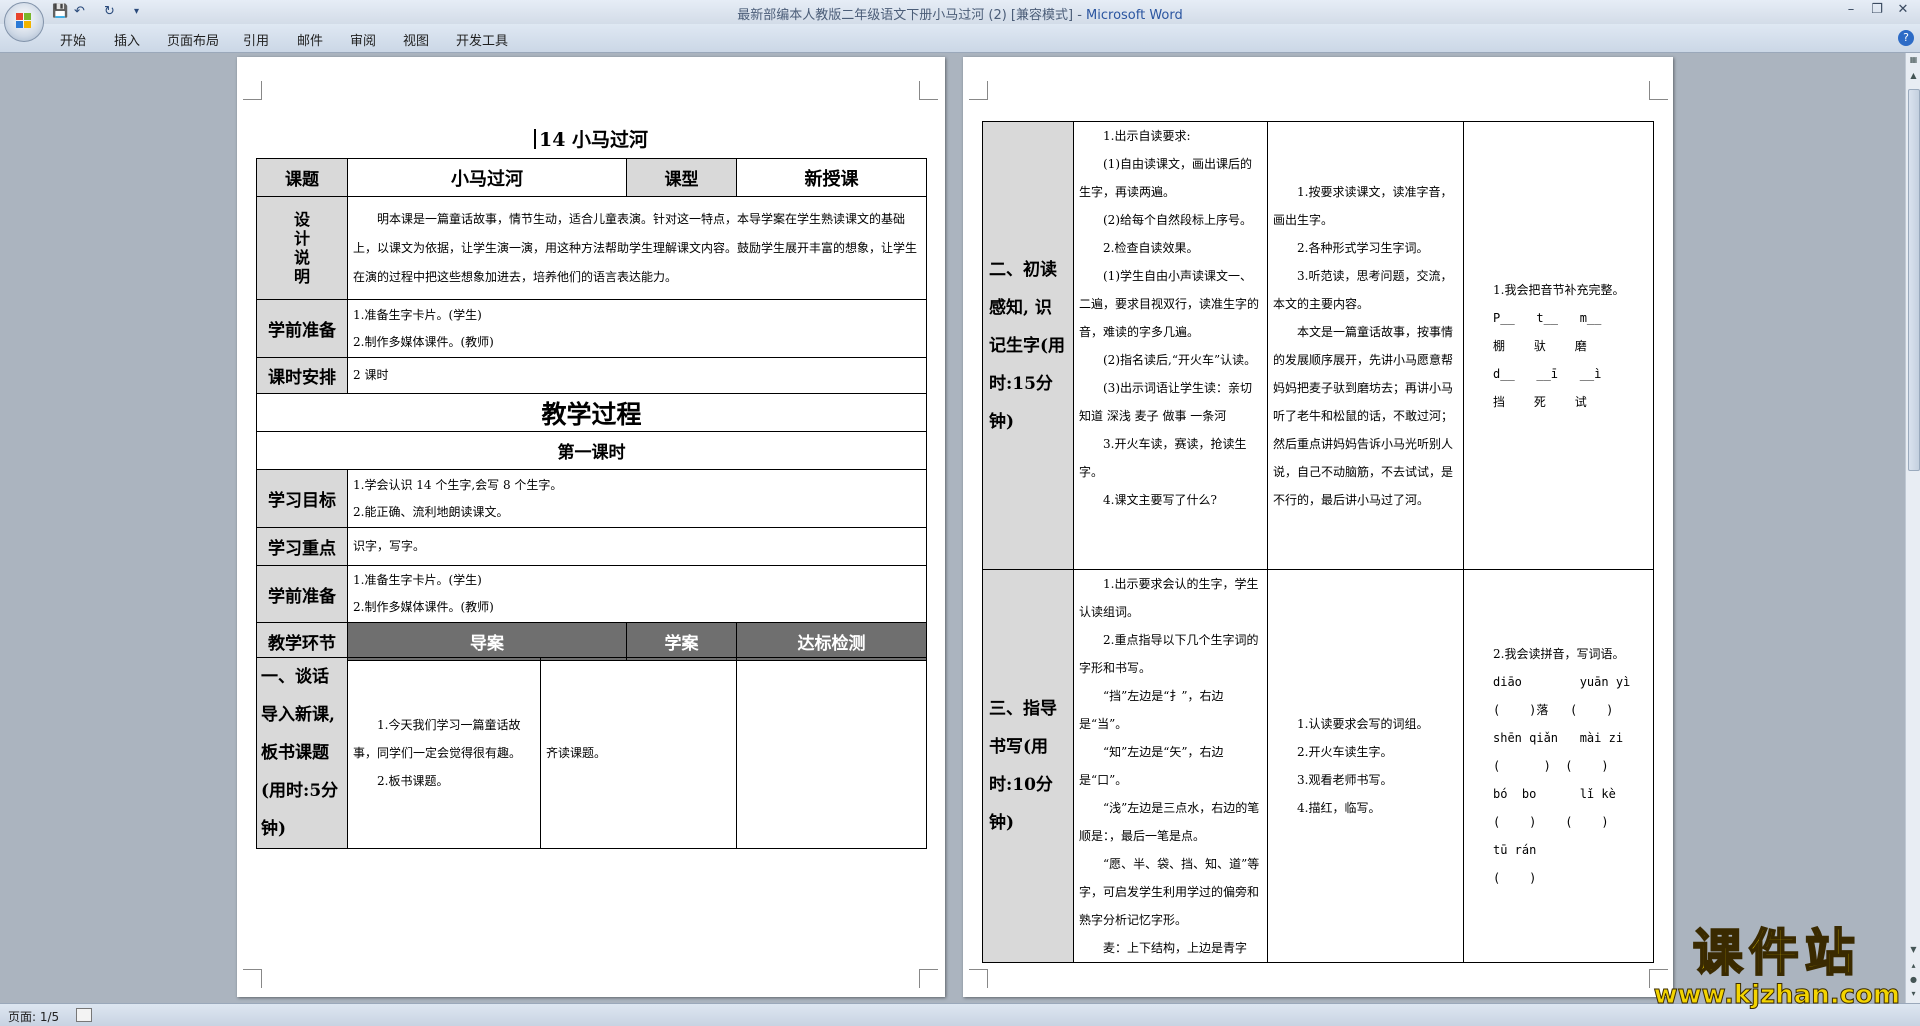  I want to click on tab-references: 引用, so click(256, 39).